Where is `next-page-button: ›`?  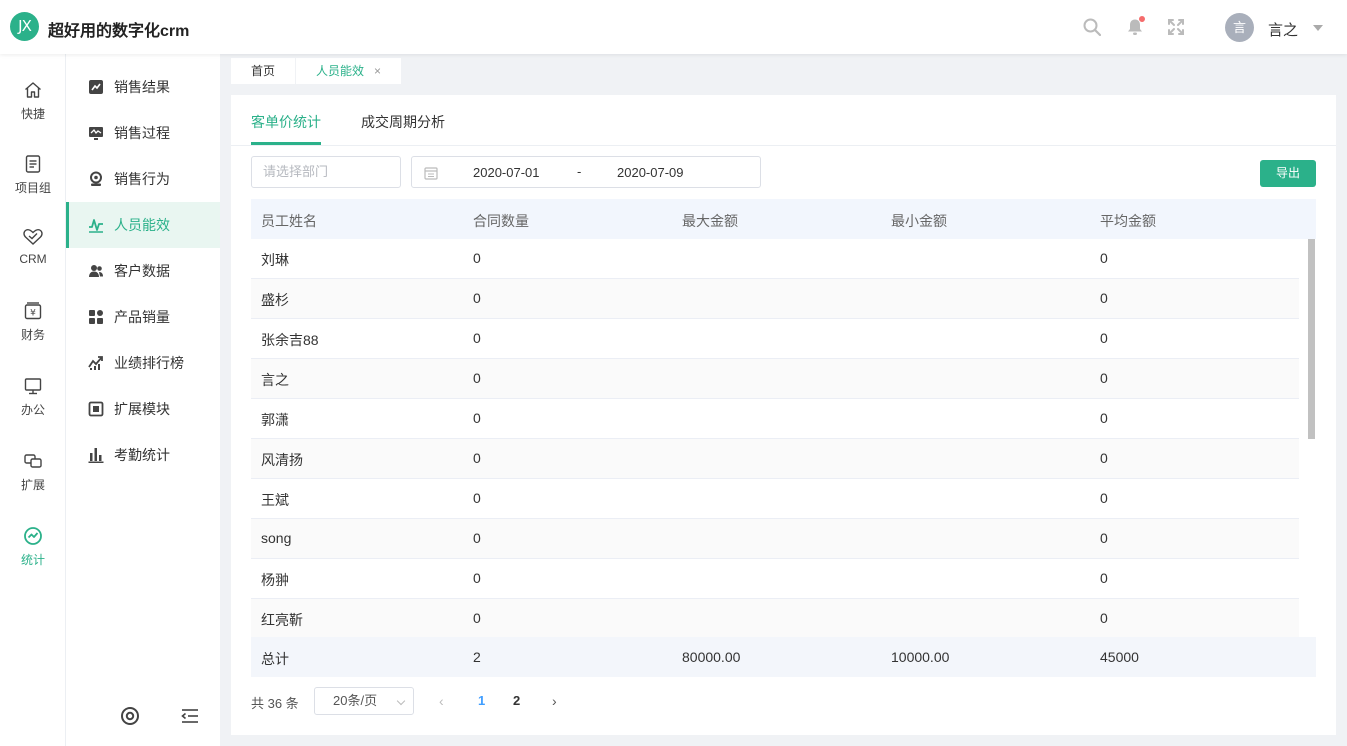
next-page-button: › is located at coordinates (554, 701).